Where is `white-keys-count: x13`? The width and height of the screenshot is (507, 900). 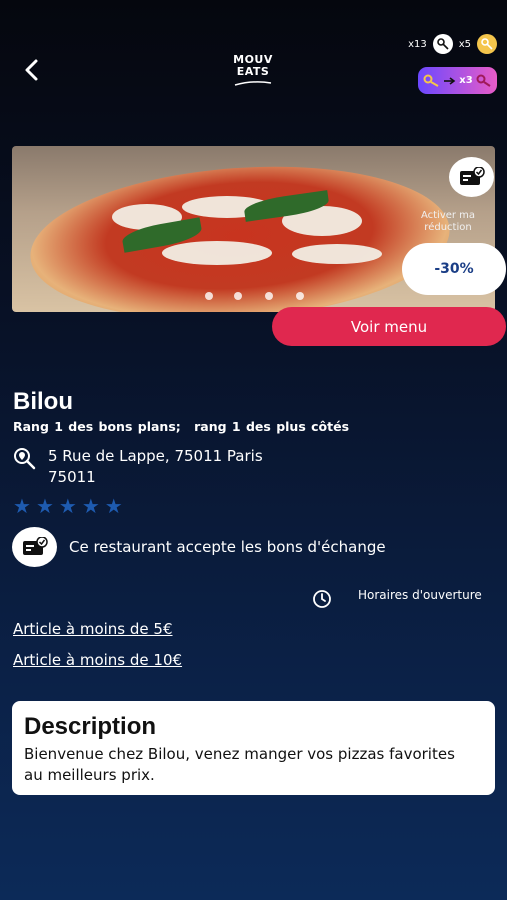 white-keys-count: x13 is located at coordinates (417, 44).